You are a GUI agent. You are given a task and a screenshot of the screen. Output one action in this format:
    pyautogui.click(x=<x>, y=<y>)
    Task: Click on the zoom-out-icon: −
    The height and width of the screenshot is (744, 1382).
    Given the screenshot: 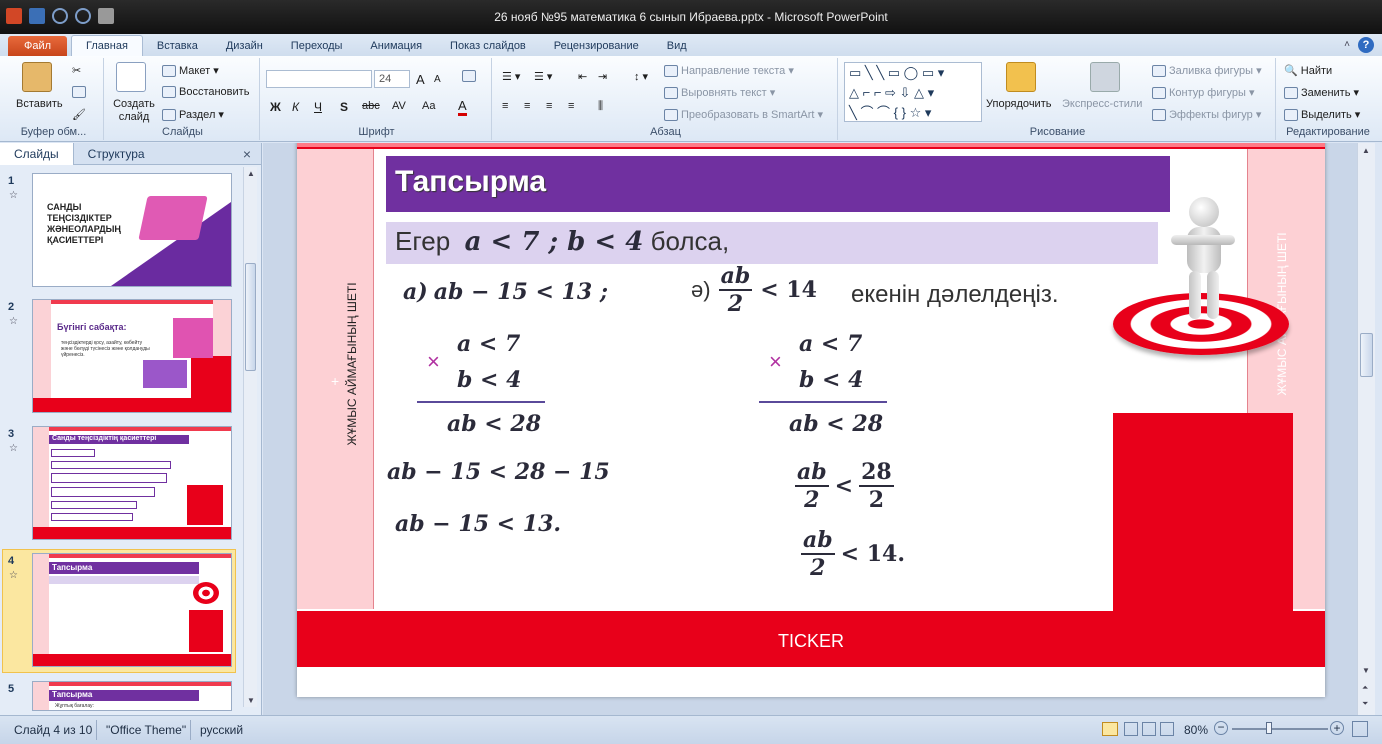 What is the action you would take?
    pyautogui.click(x=1221, y=728)
    